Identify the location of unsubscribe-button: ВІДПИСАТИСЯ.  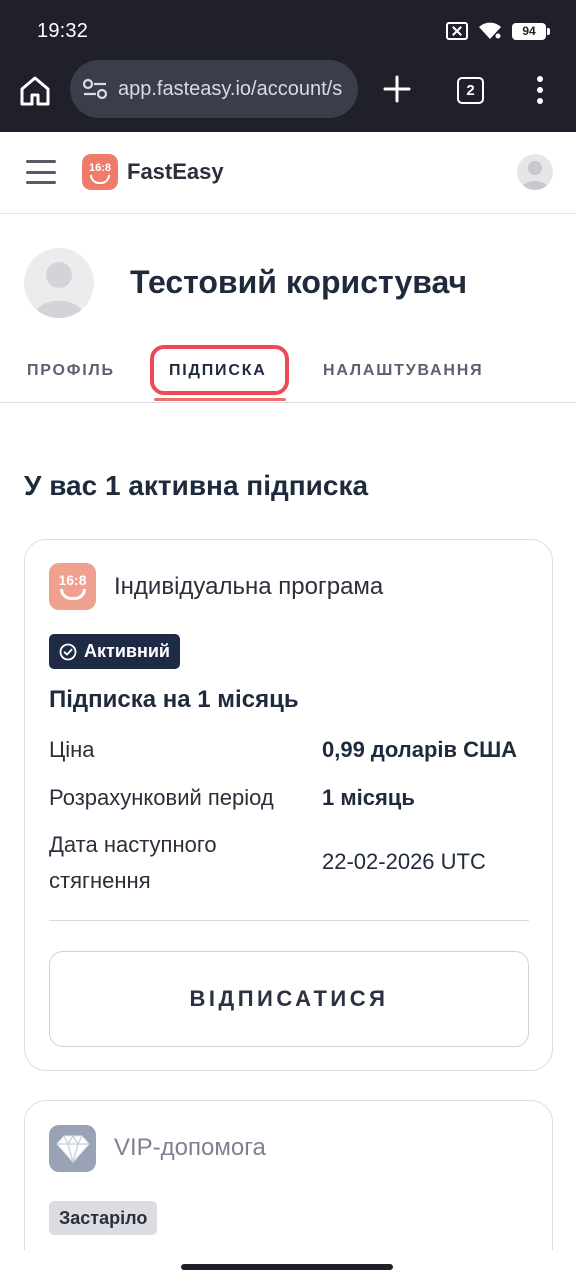
(289, 999).